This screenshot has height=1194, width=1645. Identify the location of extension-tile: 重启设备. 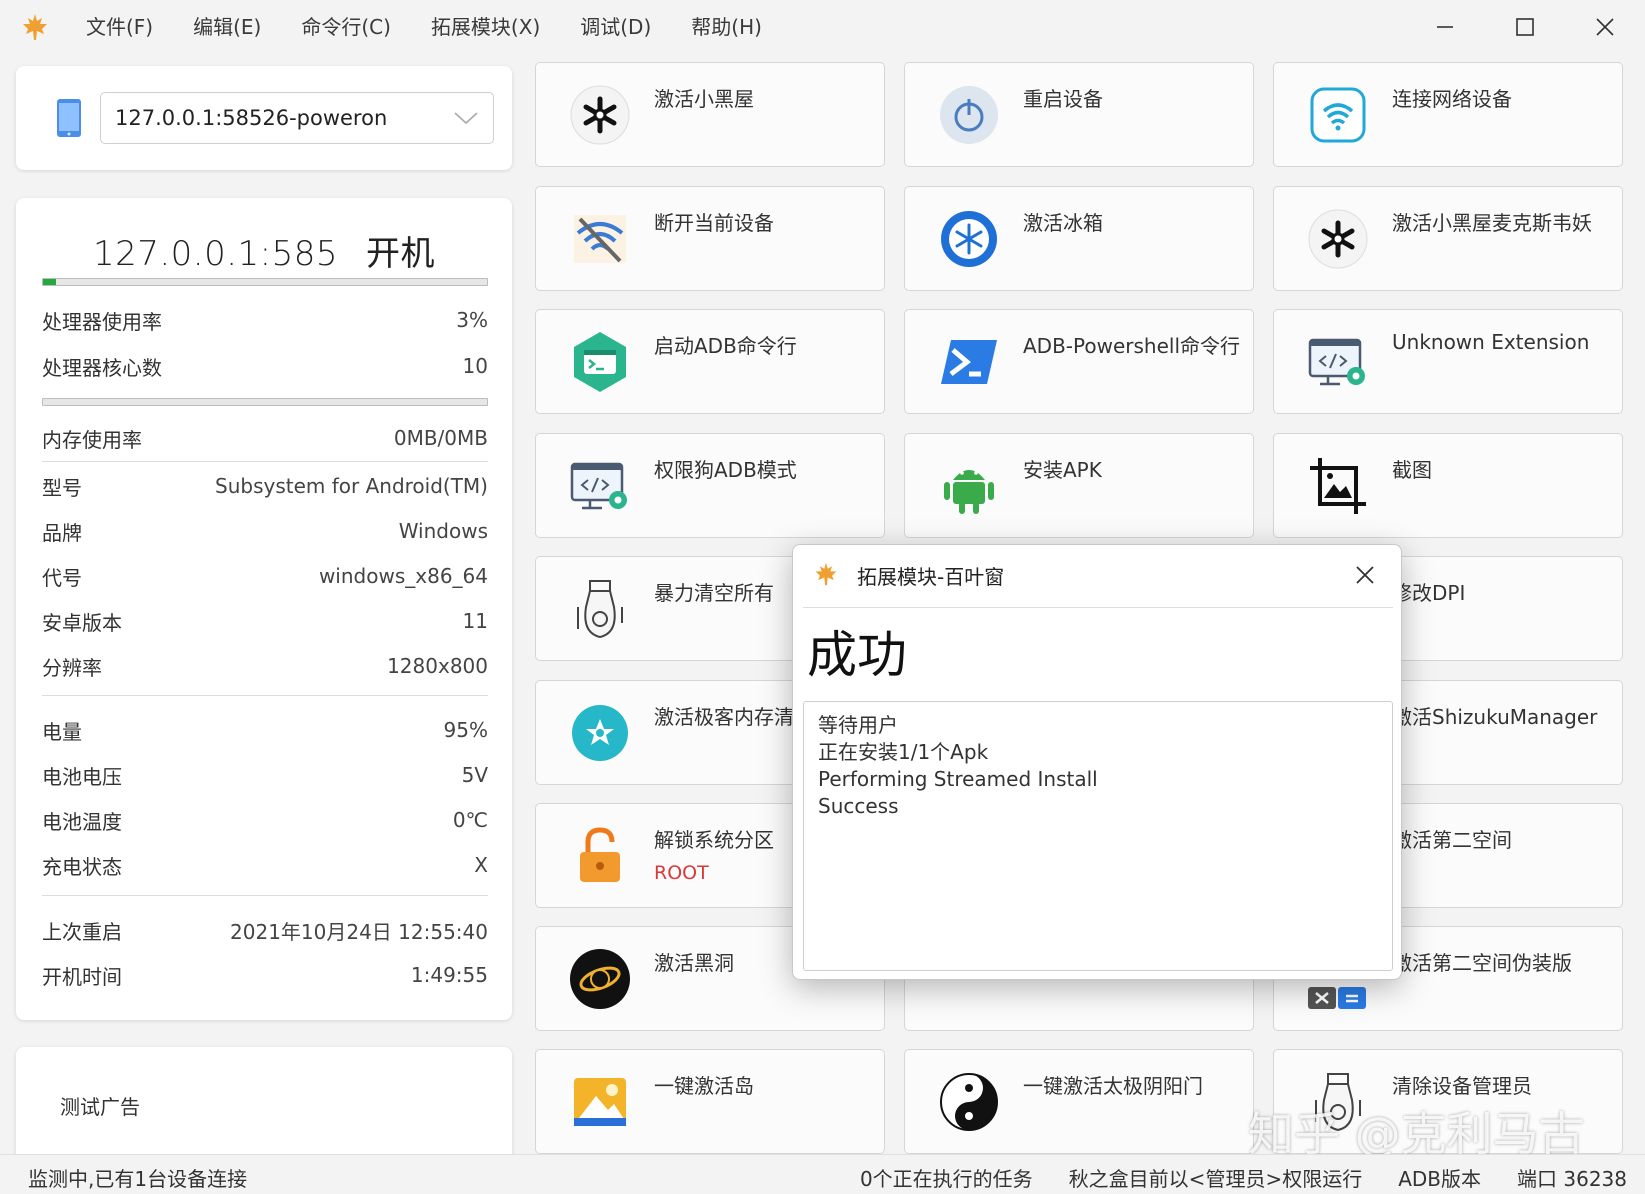
(1079, 114).